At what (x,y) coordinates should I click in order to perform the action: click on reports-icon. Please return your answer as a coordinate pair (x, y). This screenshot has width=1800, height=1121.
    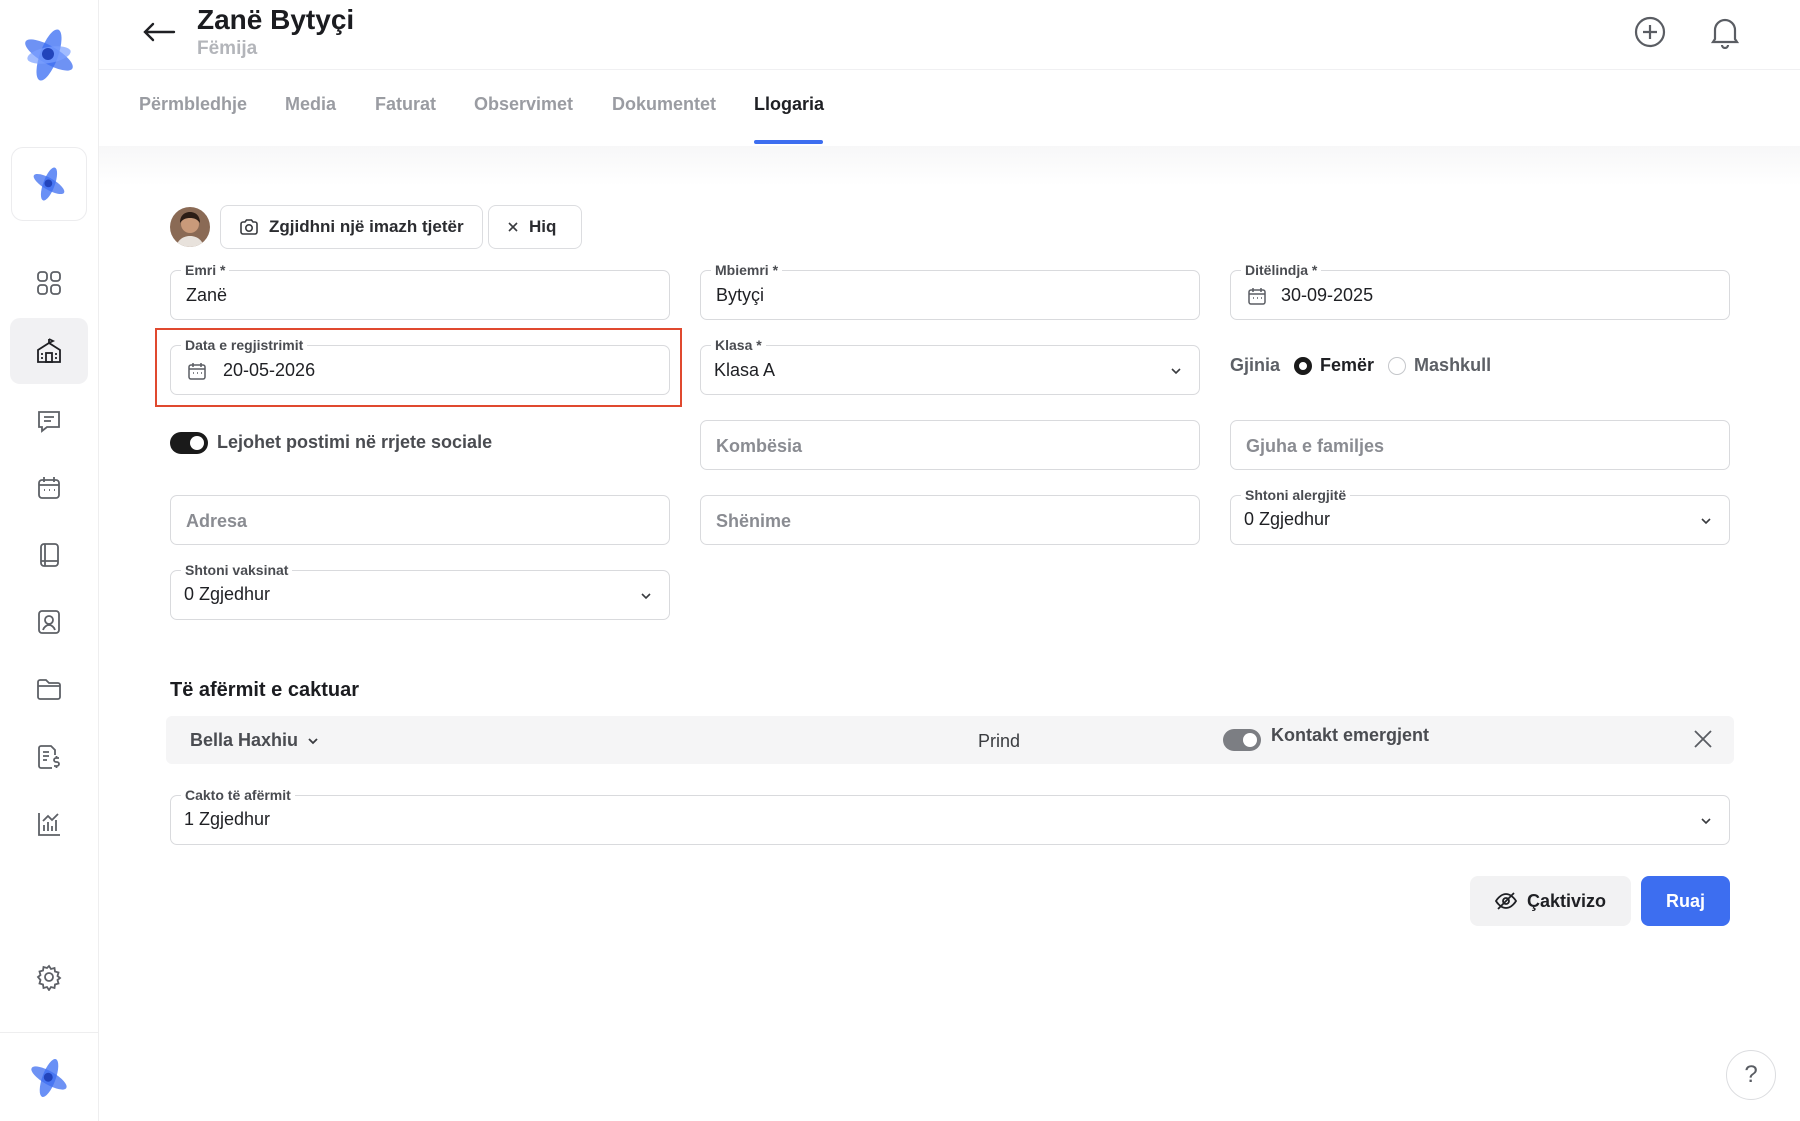
    Looking at the image, I should click on (49, 824).